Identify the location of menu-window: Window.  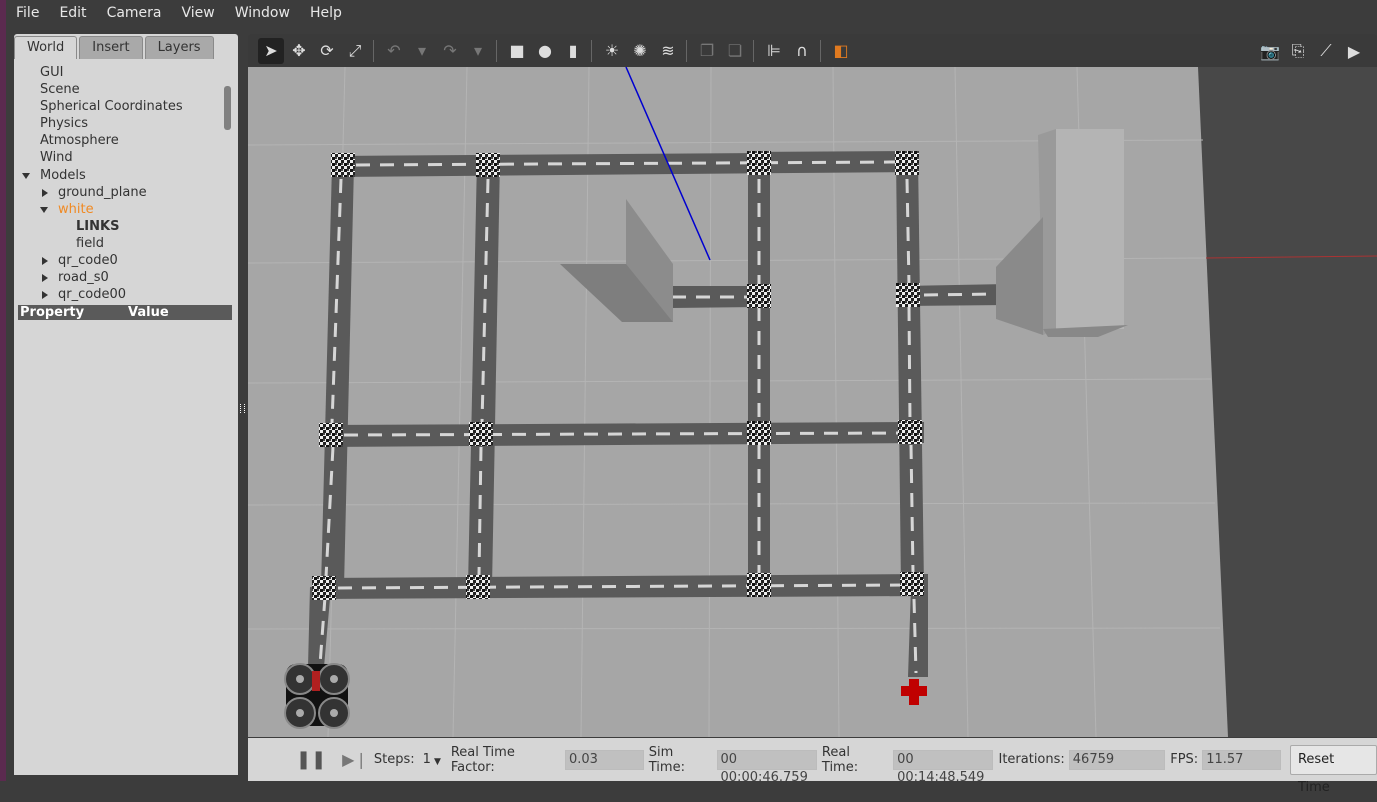
(262, 13).